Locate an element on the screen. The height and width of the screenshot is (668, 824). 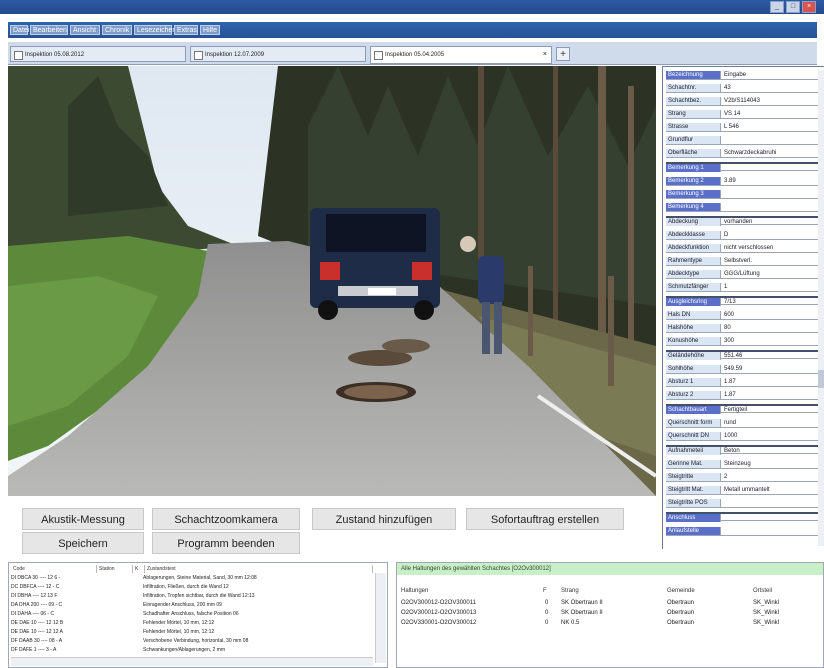
property-row: Grundflur is located at coordinates (742, 140).